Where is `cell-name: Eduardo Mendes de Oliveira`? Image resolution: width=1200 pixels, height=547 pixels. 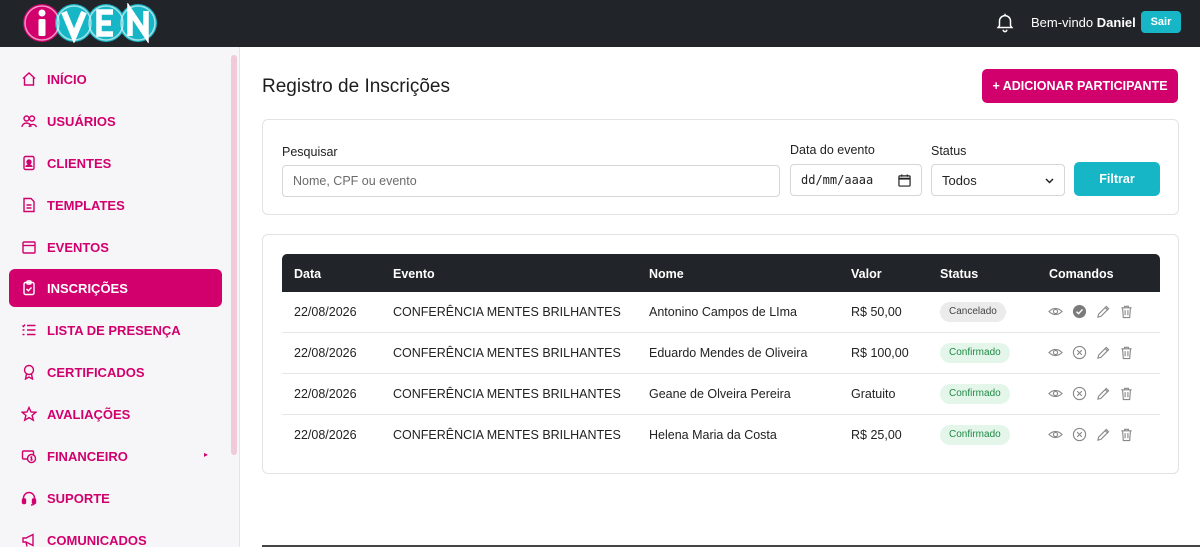 cell-name: Eduardo Mendes de Oliveira is located at coordinates (728, 353).